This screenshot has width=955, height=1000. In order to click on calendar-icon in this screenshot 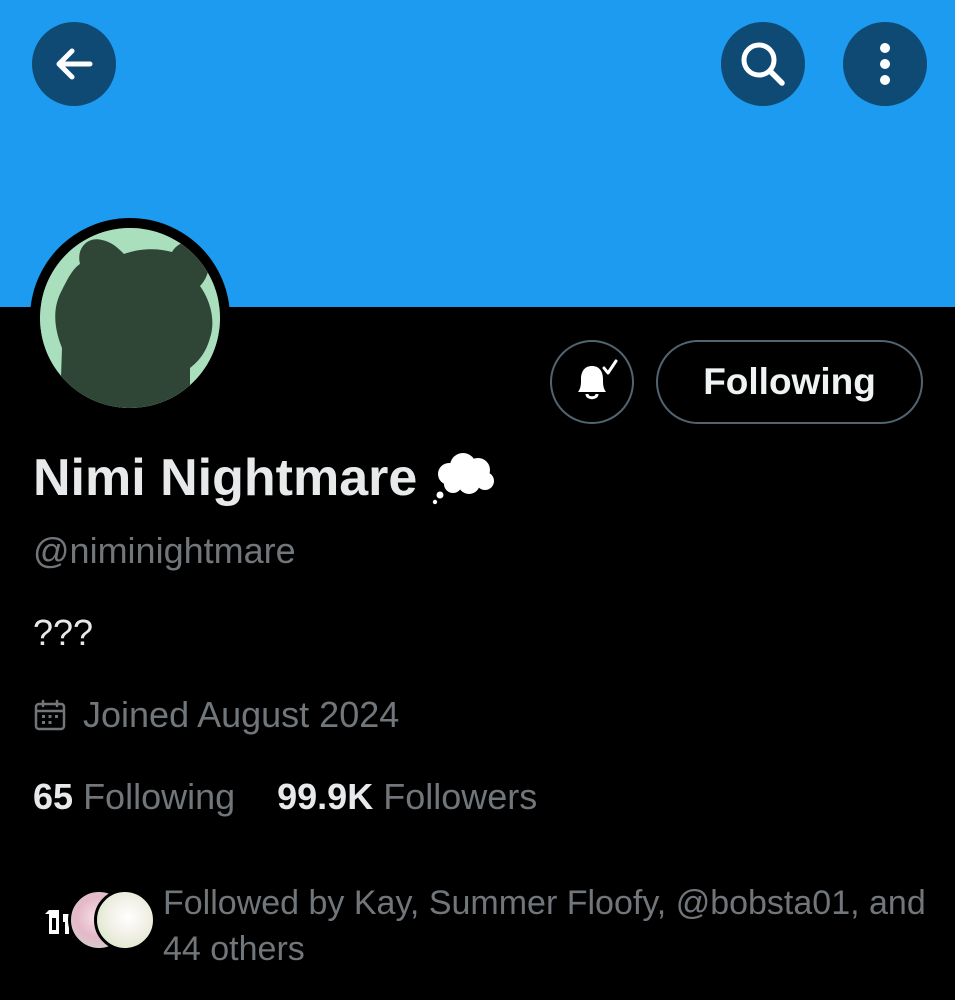, I will do `click(50, 715)`.